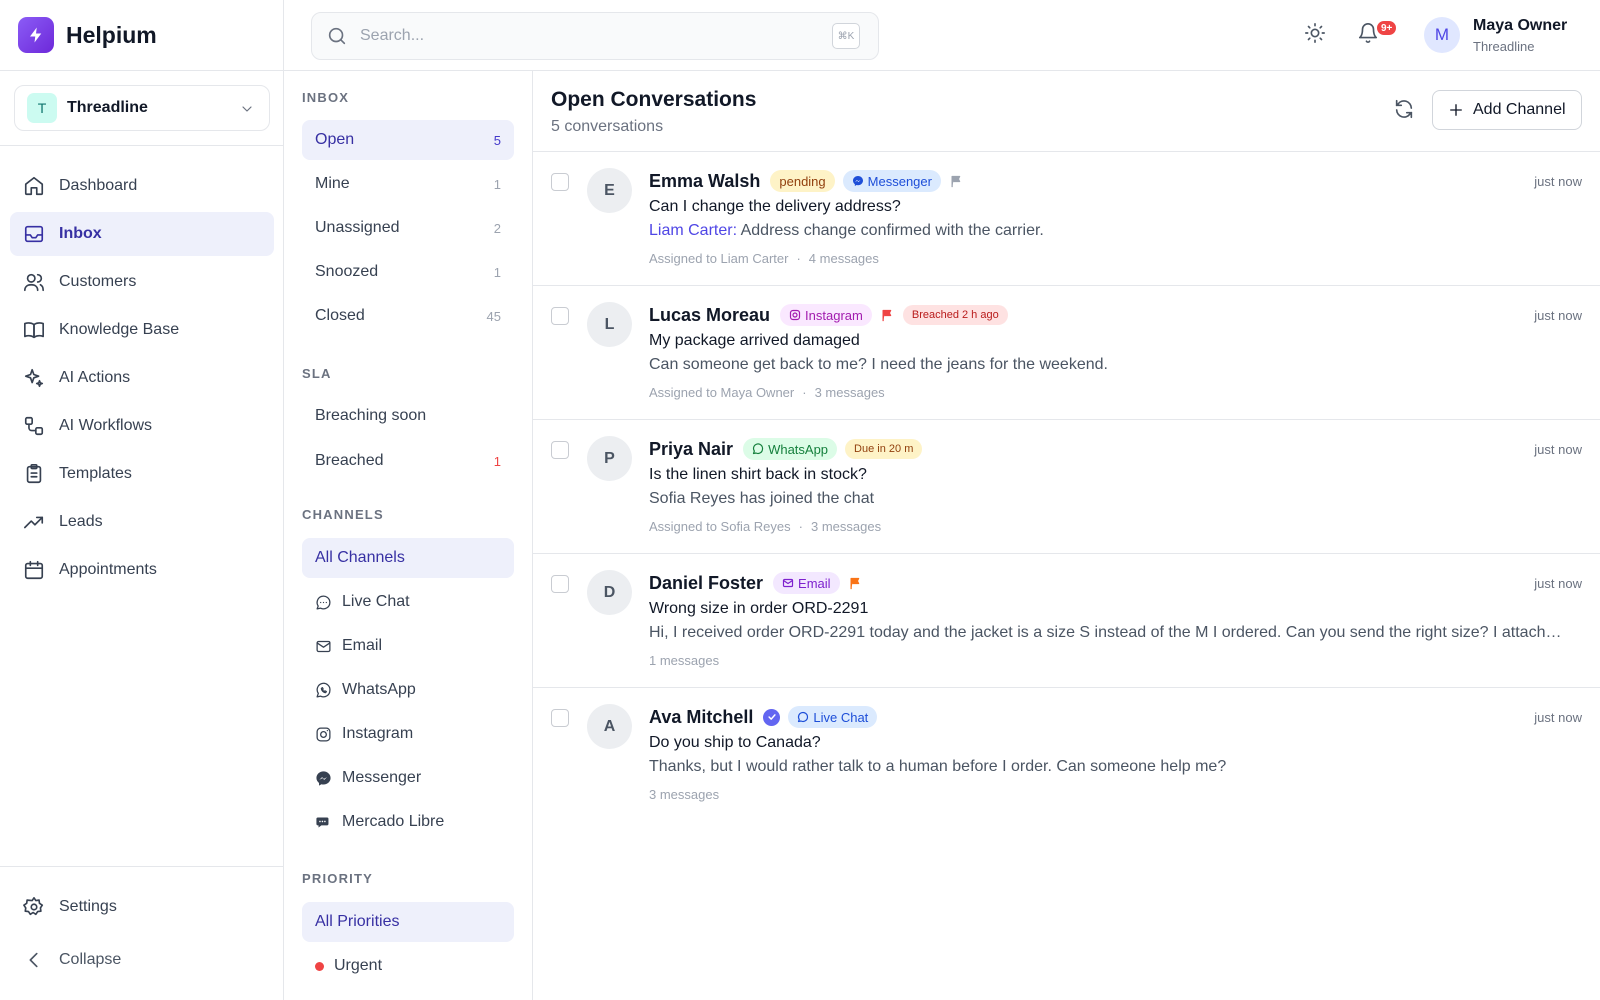  I want to click on filter-breaching-soon: Breaching soon, so click(408, 416).